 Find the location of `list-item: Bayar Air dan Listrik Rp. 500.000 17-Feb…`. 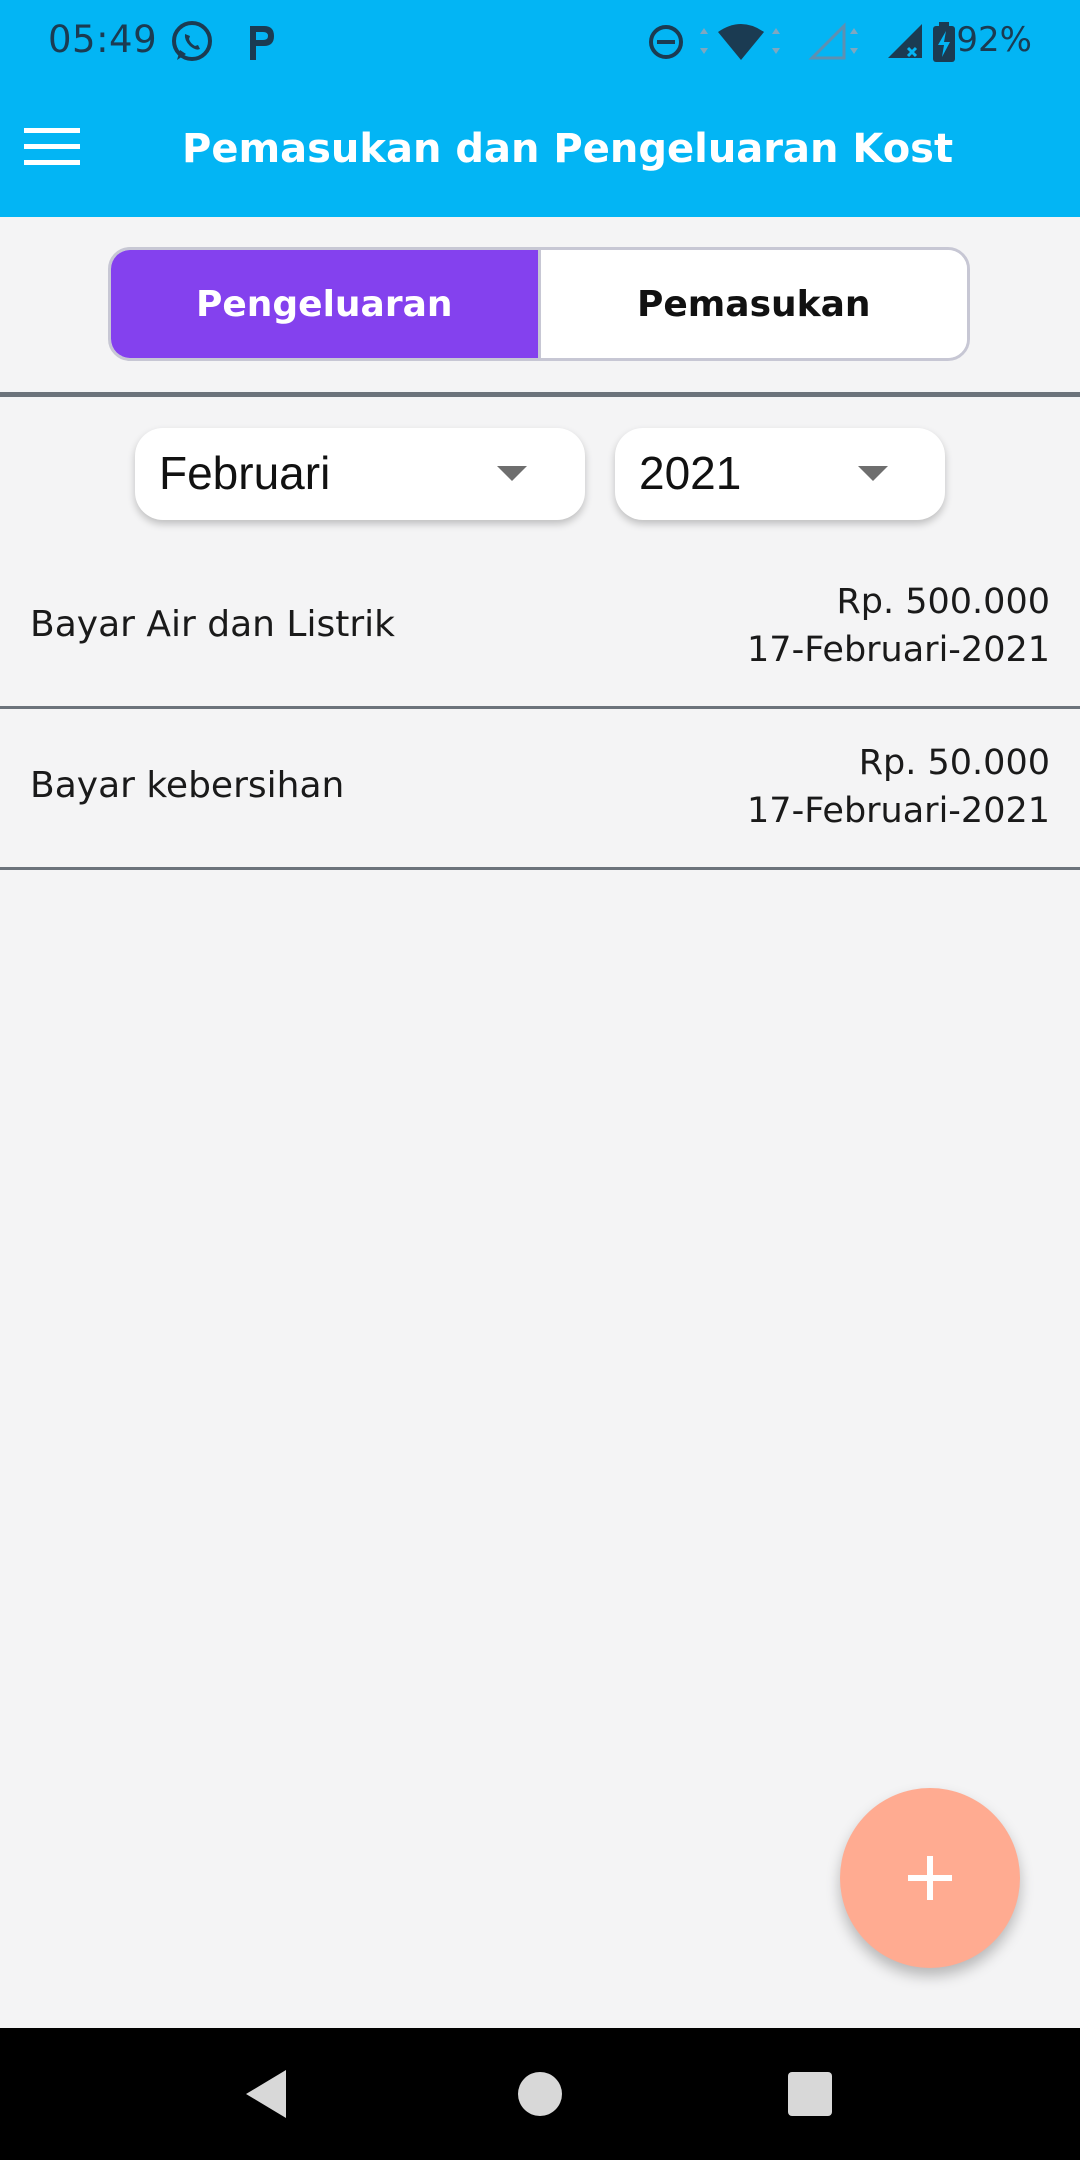

list-item: Bayar Air dan Listrik Rp. 500.000 17-Feb… is located at coordinates (540, 628).